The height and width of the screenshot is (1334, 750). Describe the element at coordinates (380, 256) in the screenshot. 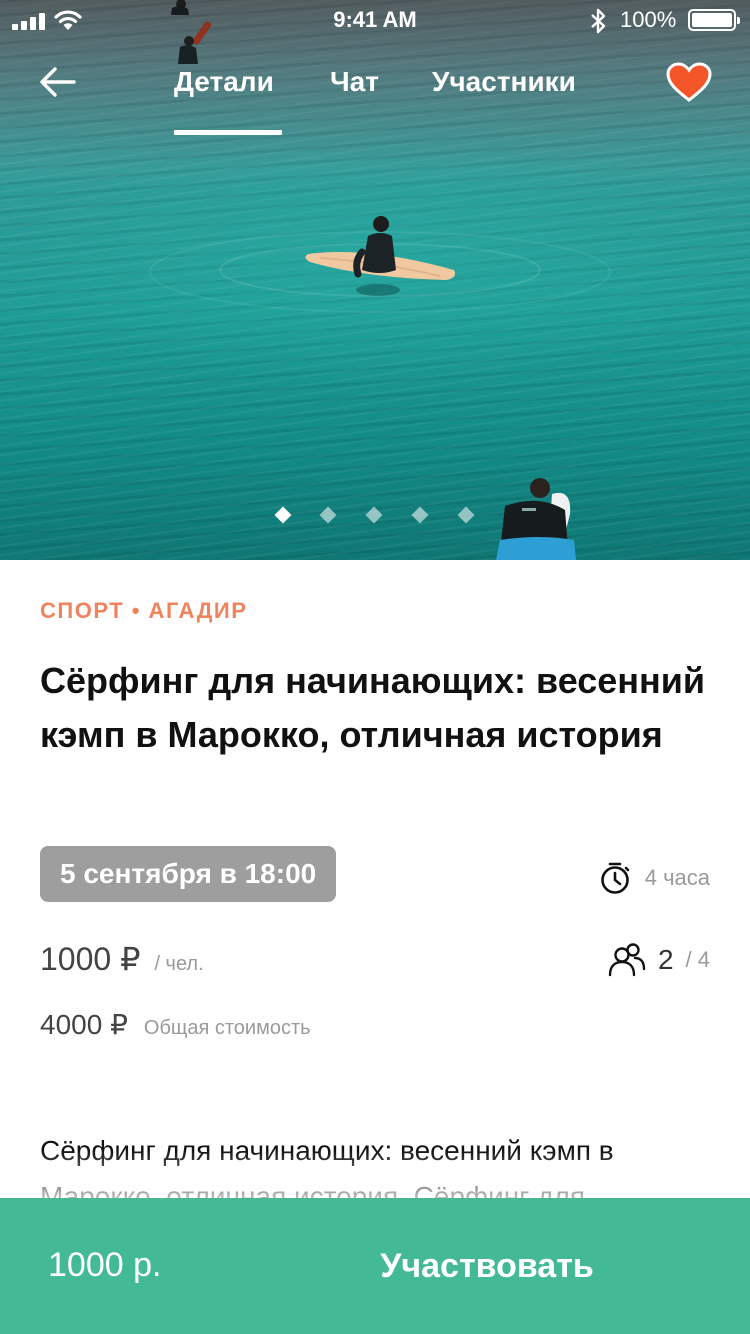

I see `surfer-center` at that location.